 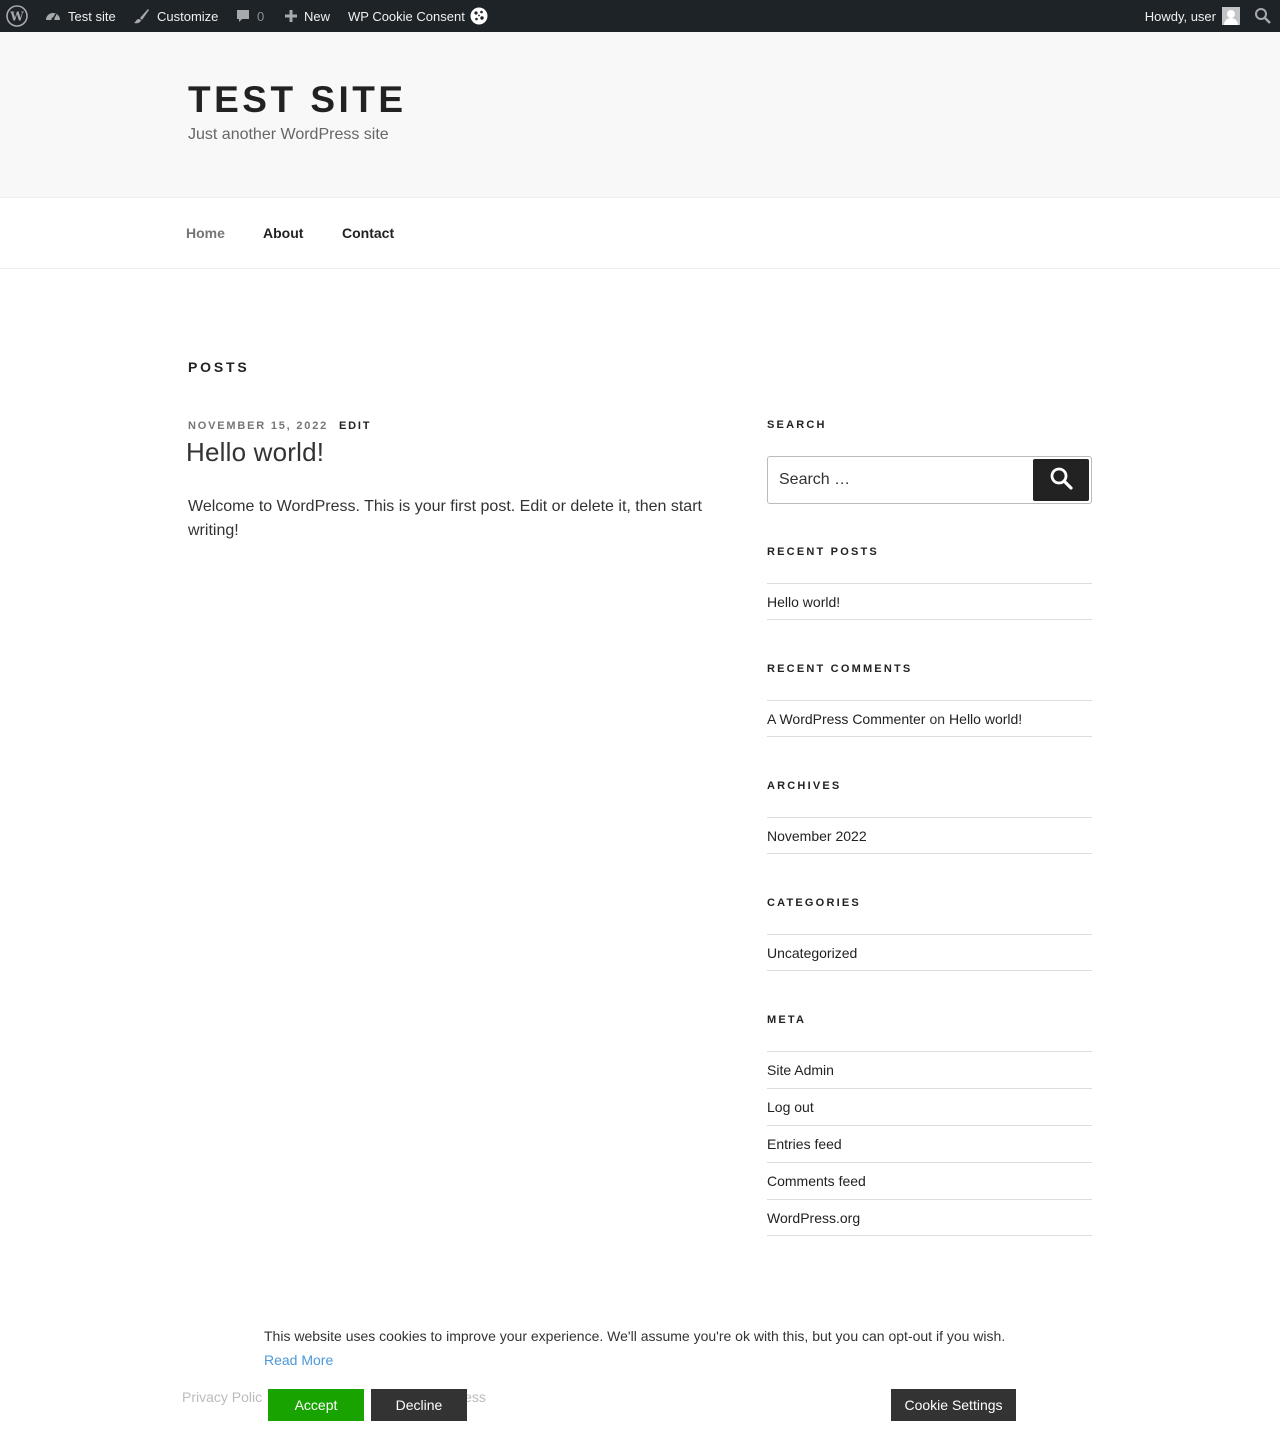 What do you see at coordinates (814, 903) in the screenshot?
I see `categories-title: CATEGORIES` at bounding box center [814, 903].